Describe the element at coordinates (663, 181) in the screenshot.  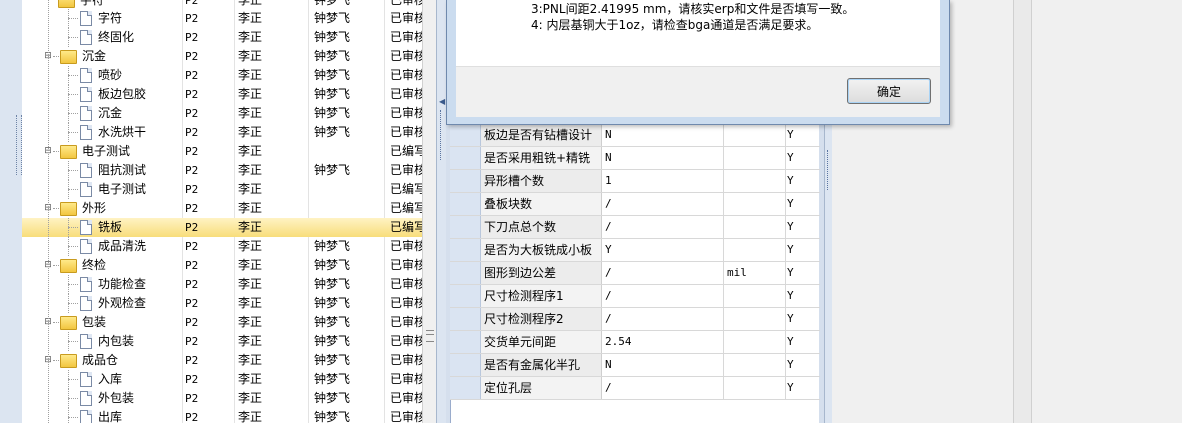
I see `param-value: 1` at that location.